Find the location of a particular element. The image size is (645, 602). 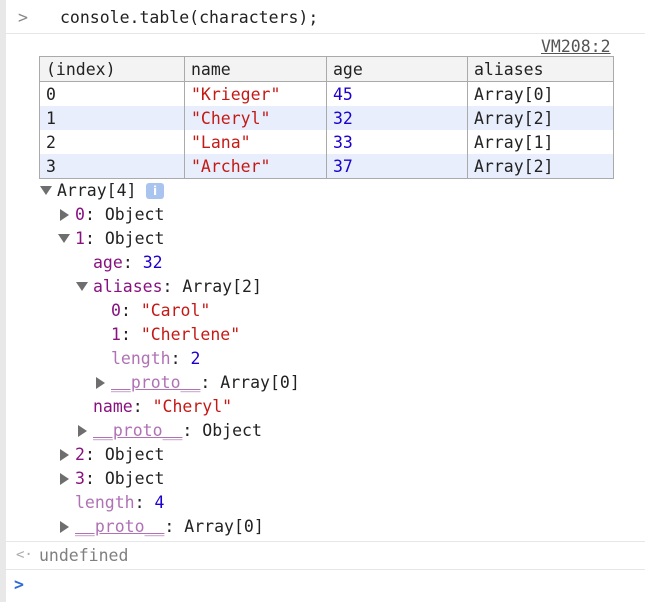

return-value-icon: <· is located at coordinates (24, 555).